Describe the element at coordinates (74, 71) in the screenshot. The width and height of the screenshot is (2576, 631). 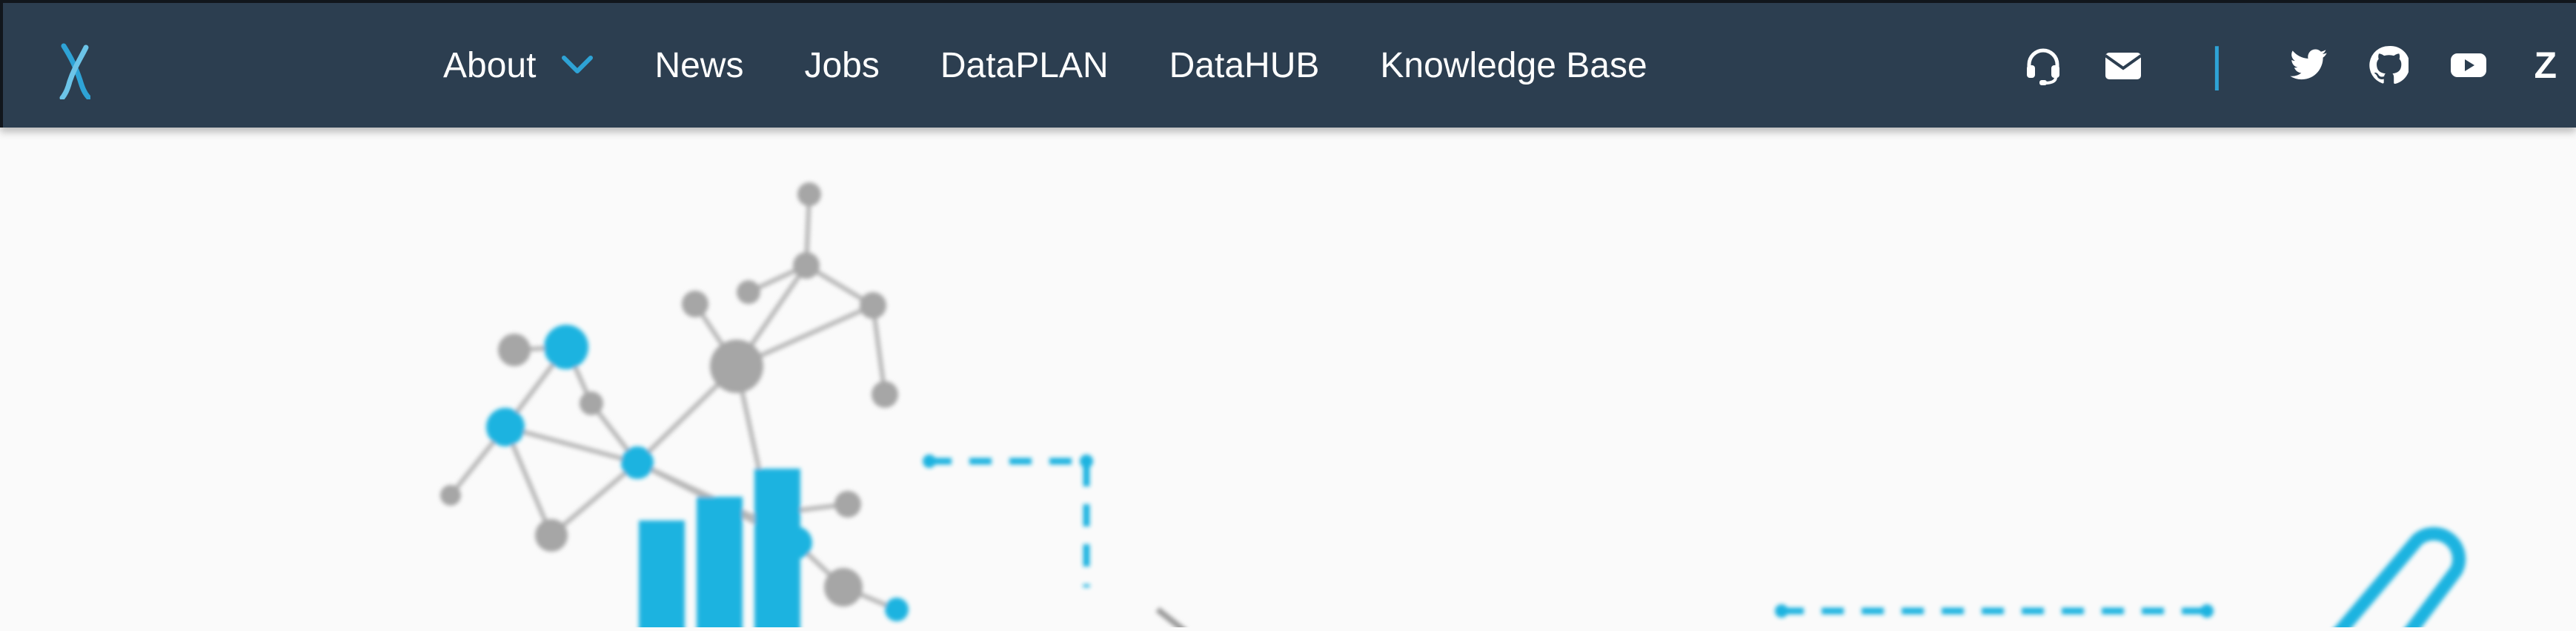
I see `site-logo-icon` at that location.